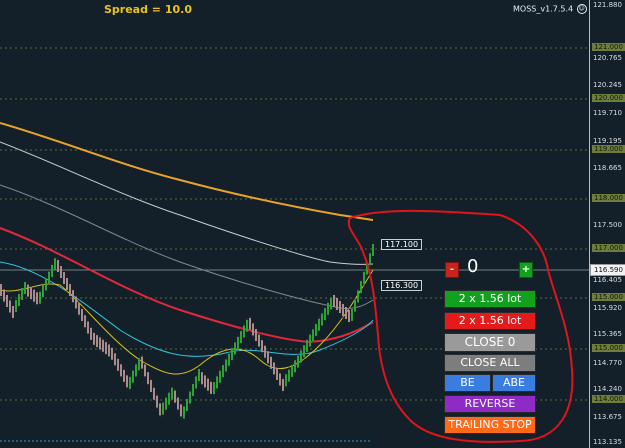 The height and width of the screenshot is (448, 625). What do you see at coordinates (607, 141) in the screenshot?
I see `axis-tick: 119.195` at bounding box center [607, 141].